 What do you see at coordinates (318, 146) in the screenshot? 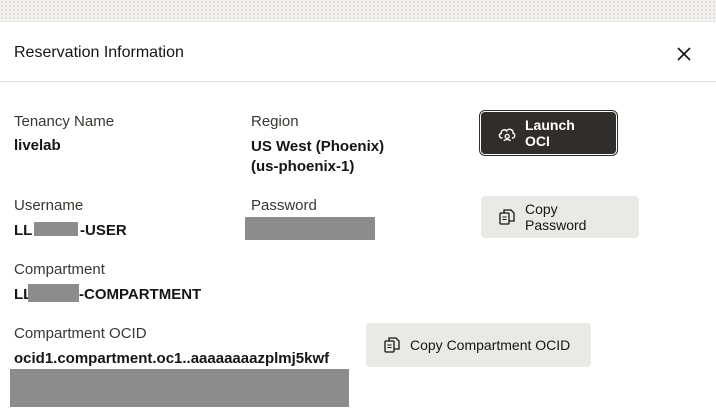
I see `region-value-line1: US West (Phoenix)` at bounding box center [318, 146].